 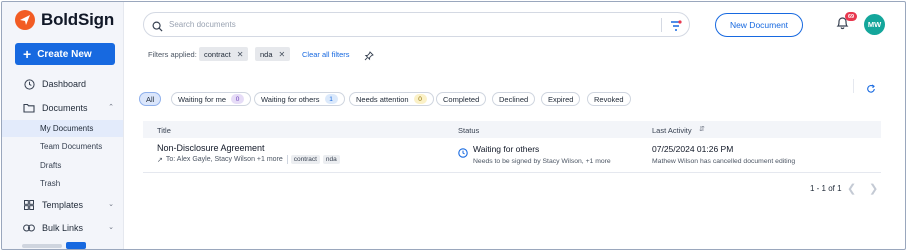 I want to click on pin-icon, so click(x=369, y=57).